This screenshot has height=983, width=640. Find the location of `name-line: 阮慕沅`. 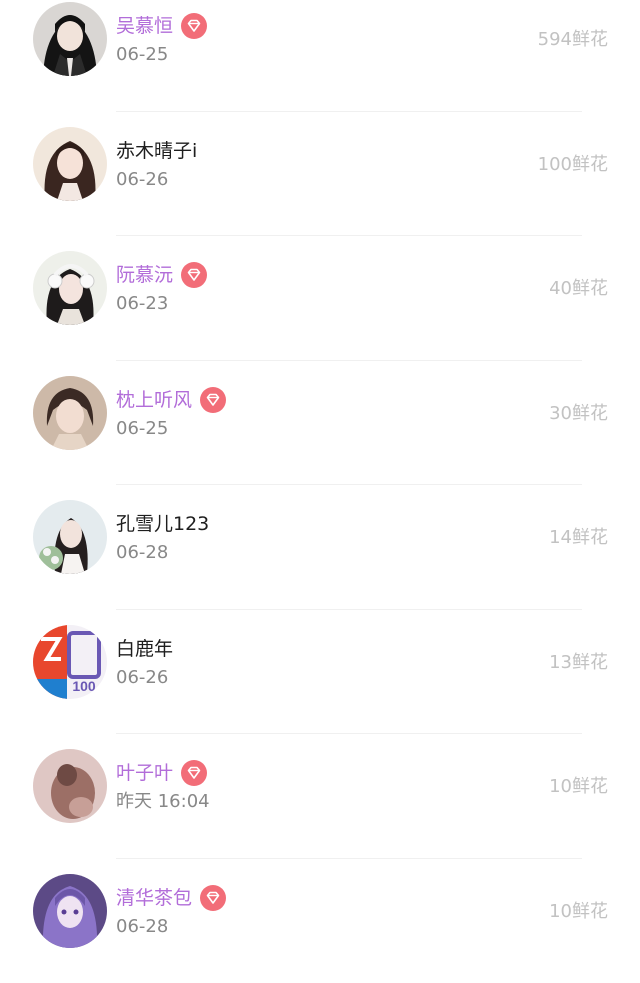

name-line: 阮慕沅 is located at coordinates (161, 275).